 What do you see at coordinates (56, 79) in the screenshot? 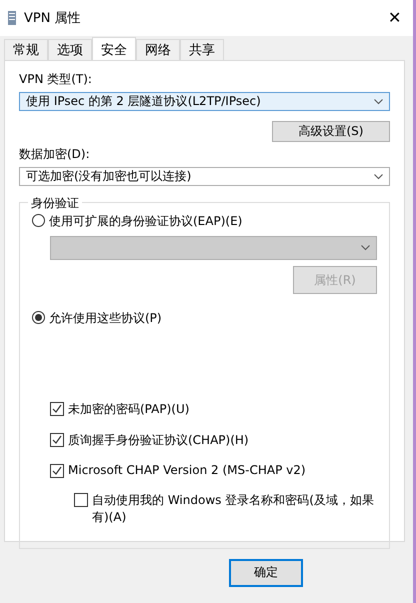
I see `field-label: VPN 类型(T):` at bounding box center [56, 79].